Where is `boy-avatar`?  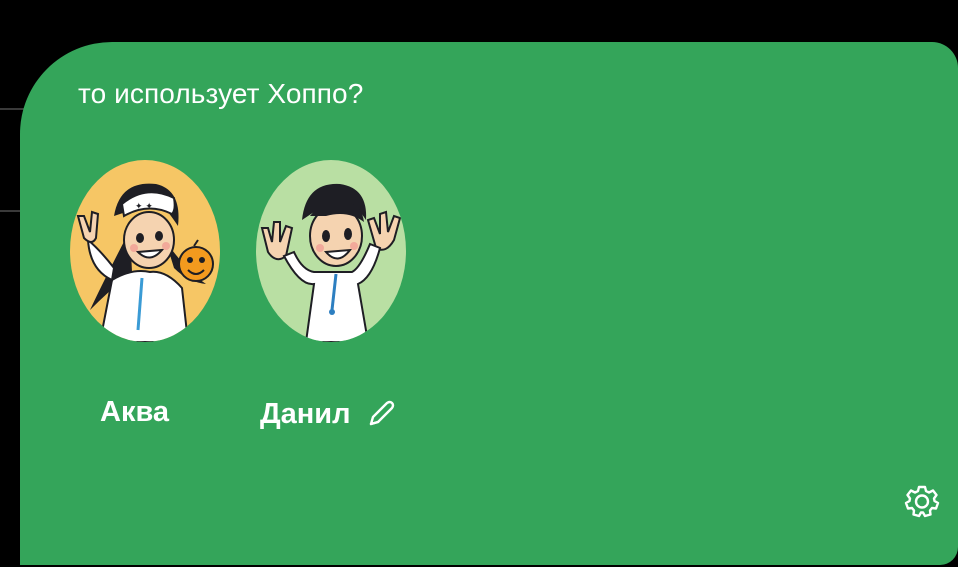 boy-avatar is located at coordinates (331, 251).